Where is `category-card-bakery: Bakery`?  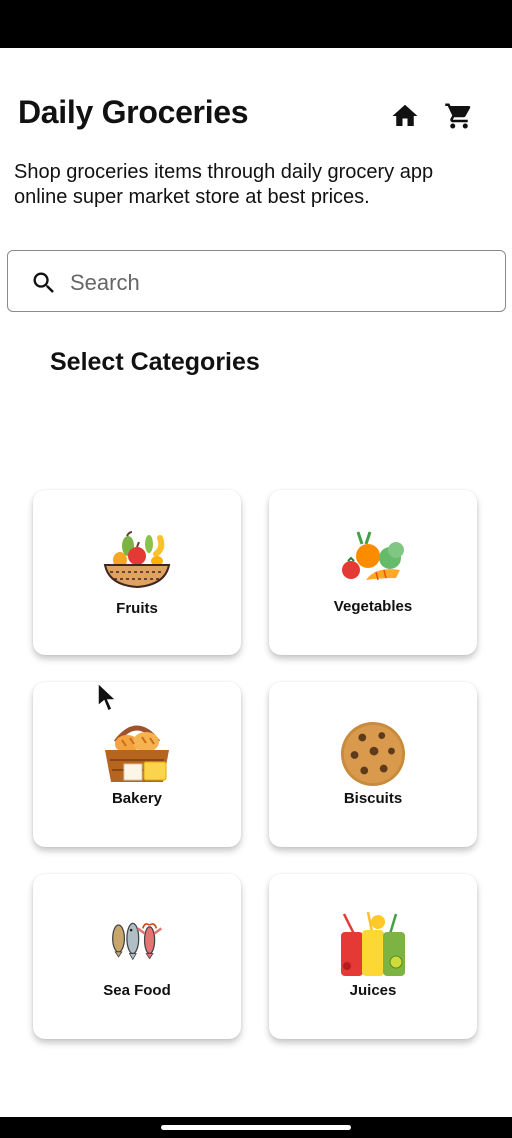
category-card-bakery: Bakery is located at coordinates (137, 764).